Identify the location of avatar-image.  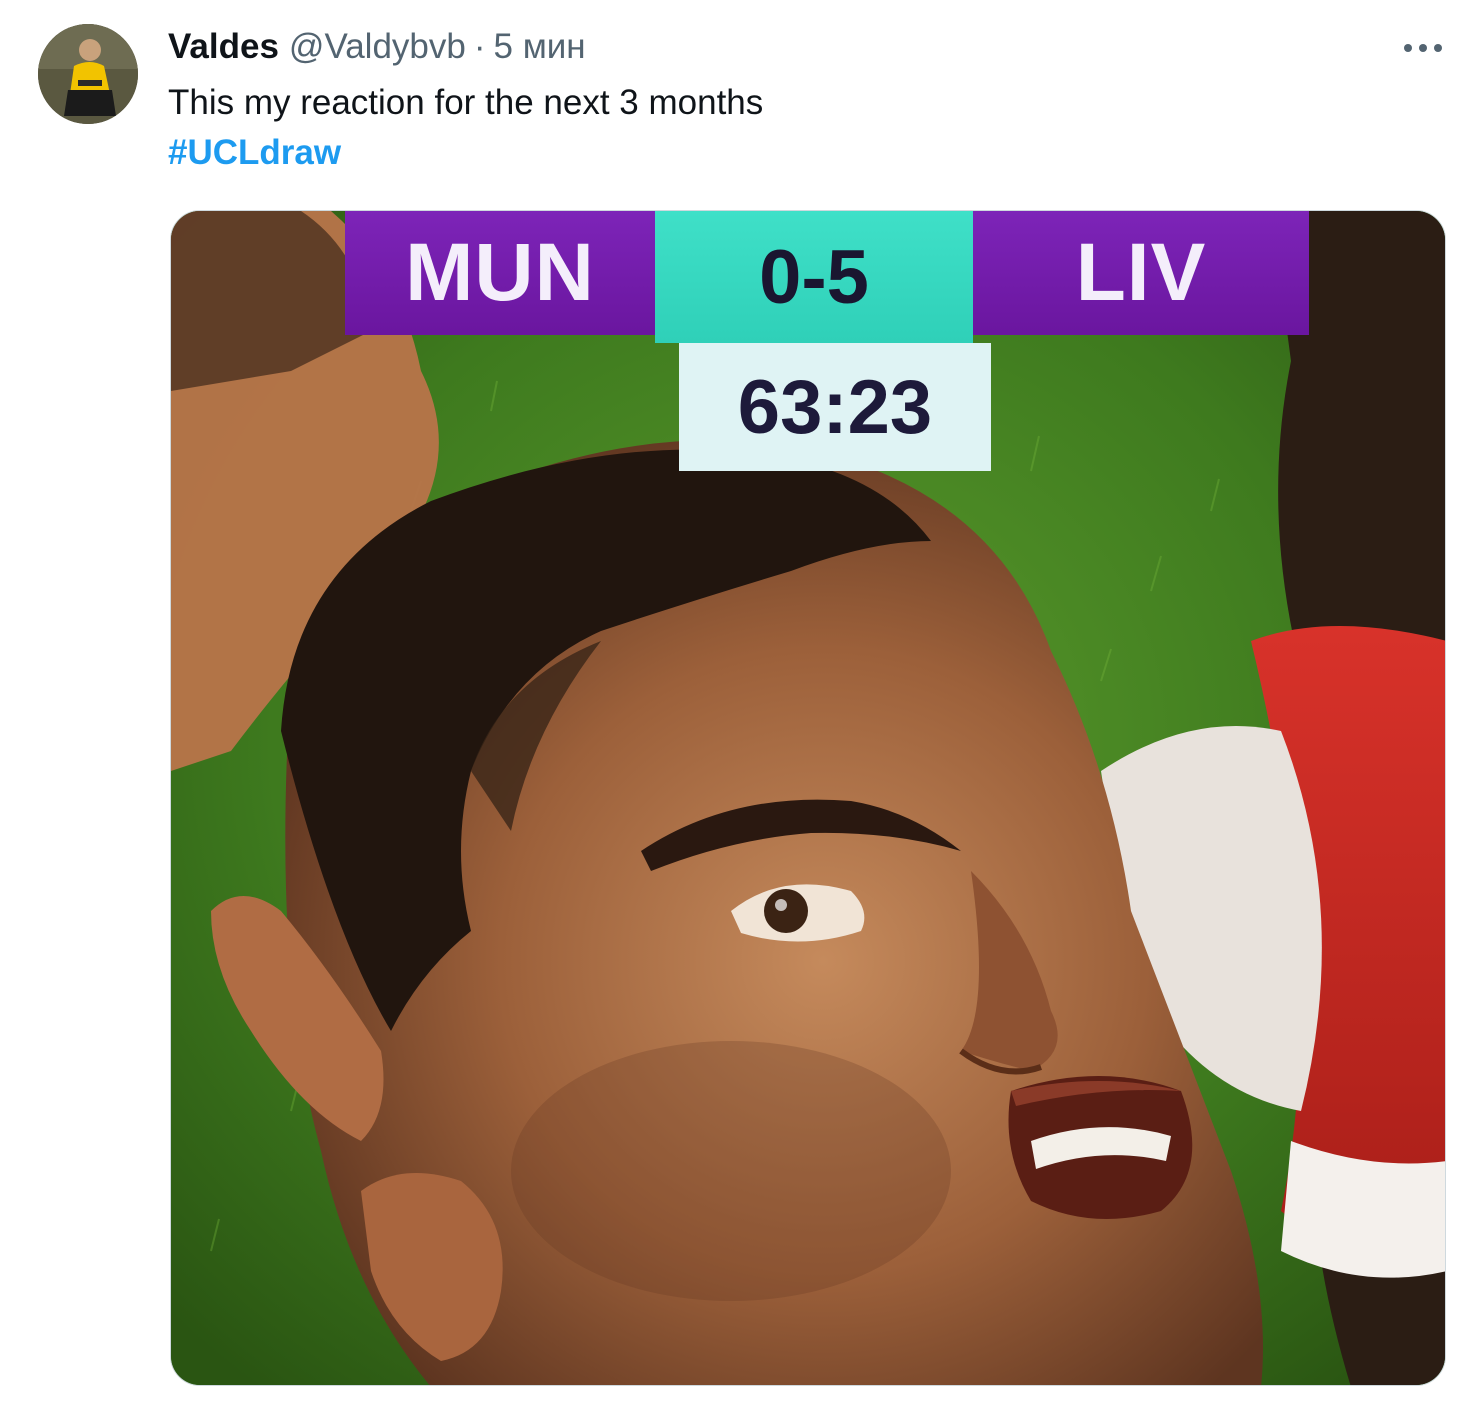
(88, 74).